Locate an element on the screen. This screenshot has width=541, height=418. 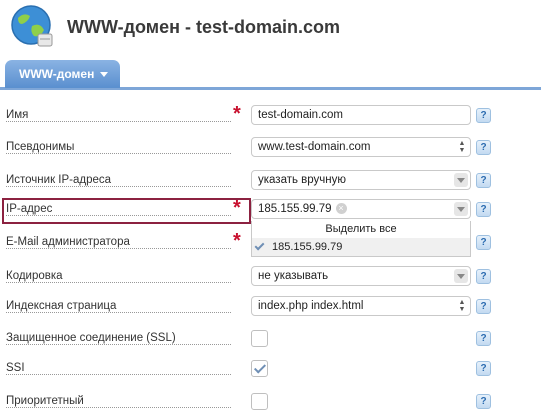
tab-www-domain: WWW-домен is located at coordinates (62, 74).